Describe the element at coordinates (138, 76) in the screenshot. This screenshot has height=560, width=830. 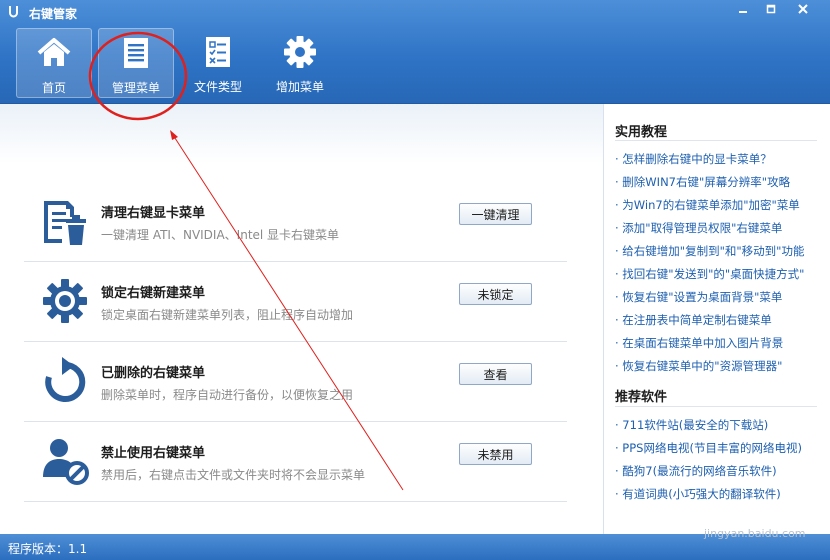
I see `highlight-circle` at that location.